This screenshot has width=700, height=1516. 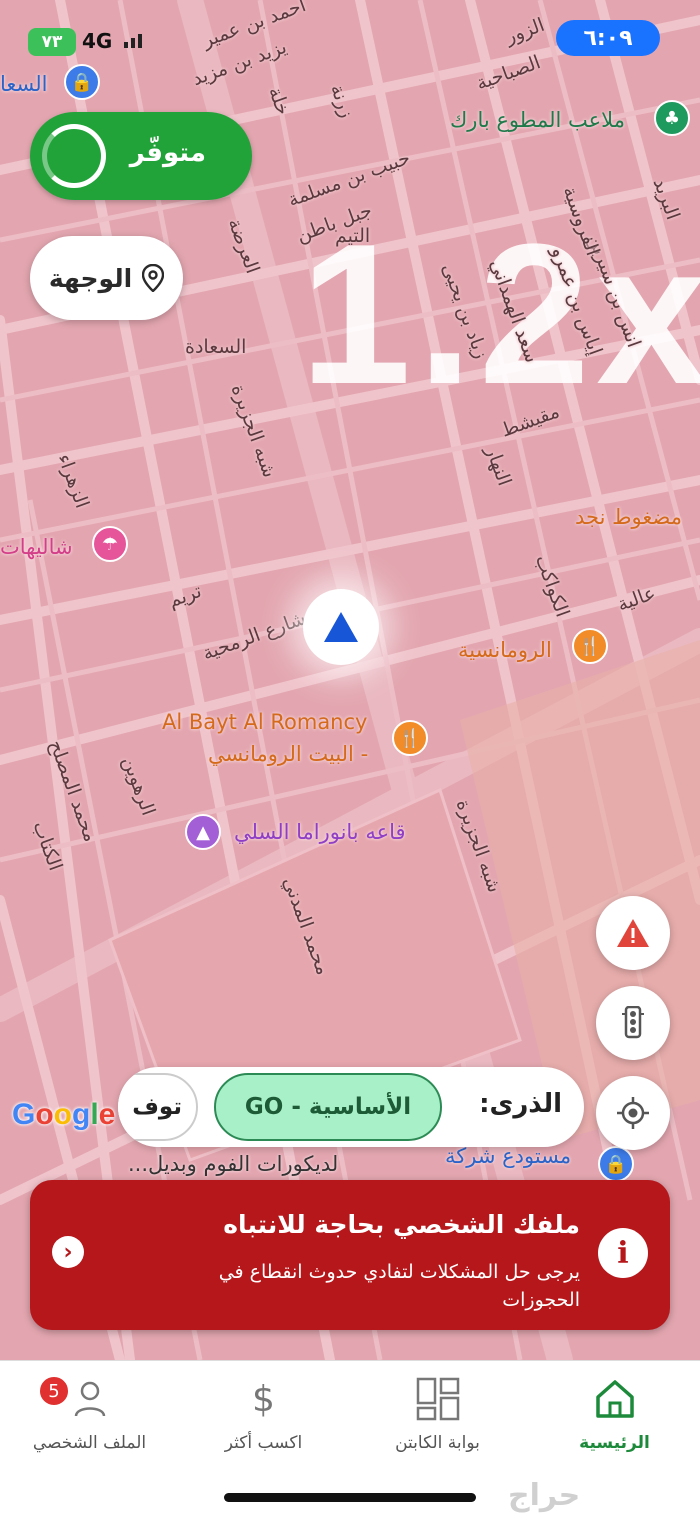 What do you see at coordinates (544, 1495) in the screenshot?
I see `watermark-logo: حراج` at bounding box center [544, 1495].